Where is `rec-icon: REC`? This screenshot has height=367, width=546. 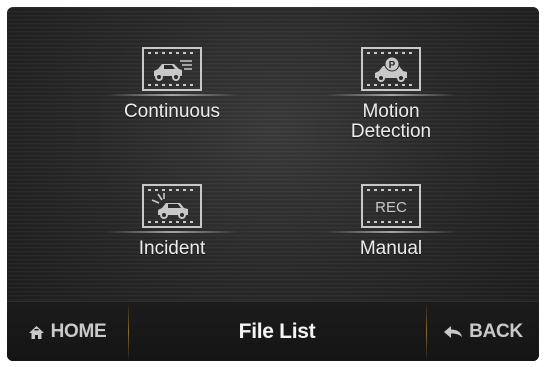 rec-icon: REC is located at coordinates (391, 206).